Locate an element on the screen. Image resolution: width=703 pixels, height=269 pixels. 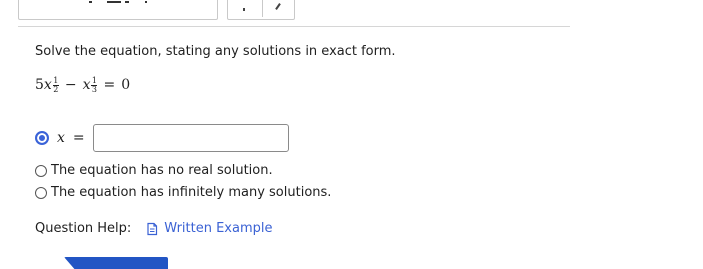
exponent-denominator: 3 is located at coordinates (94, 89).